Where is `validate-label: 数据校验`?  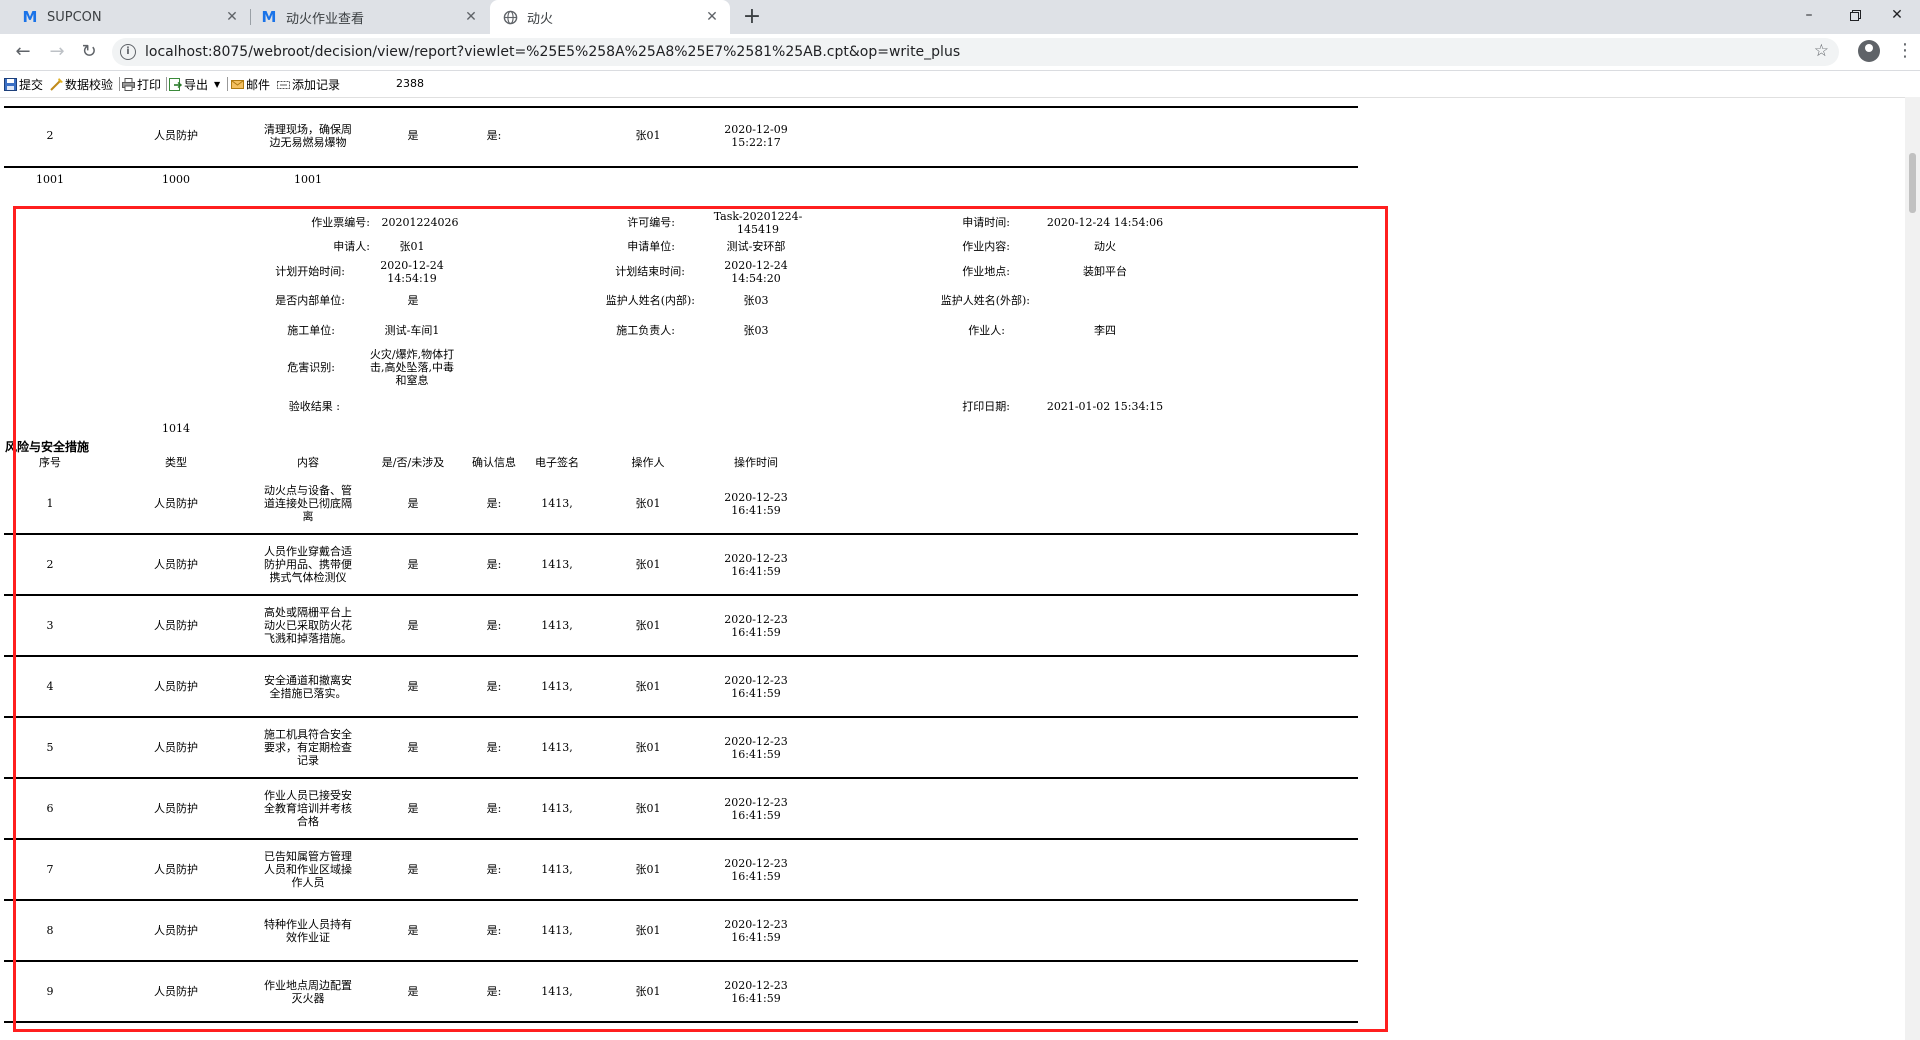 validate-label: 数据校验 is located at coordinates (89, 85).